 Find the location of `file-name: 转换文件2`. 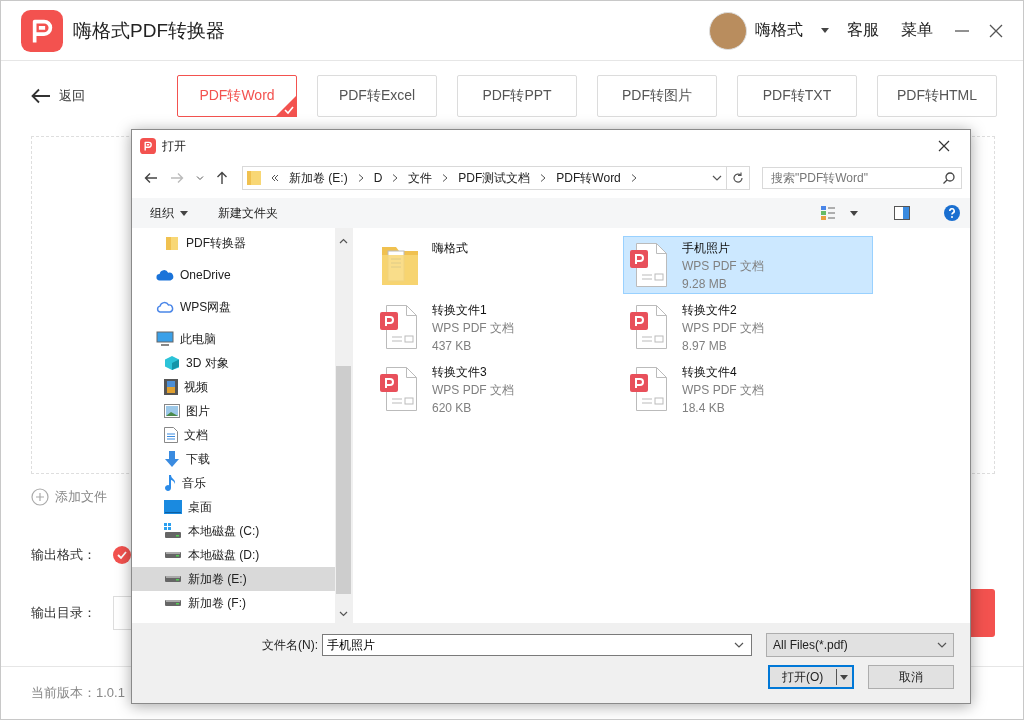

file-name: 转换文件2 is located at coordinates (710, 310).